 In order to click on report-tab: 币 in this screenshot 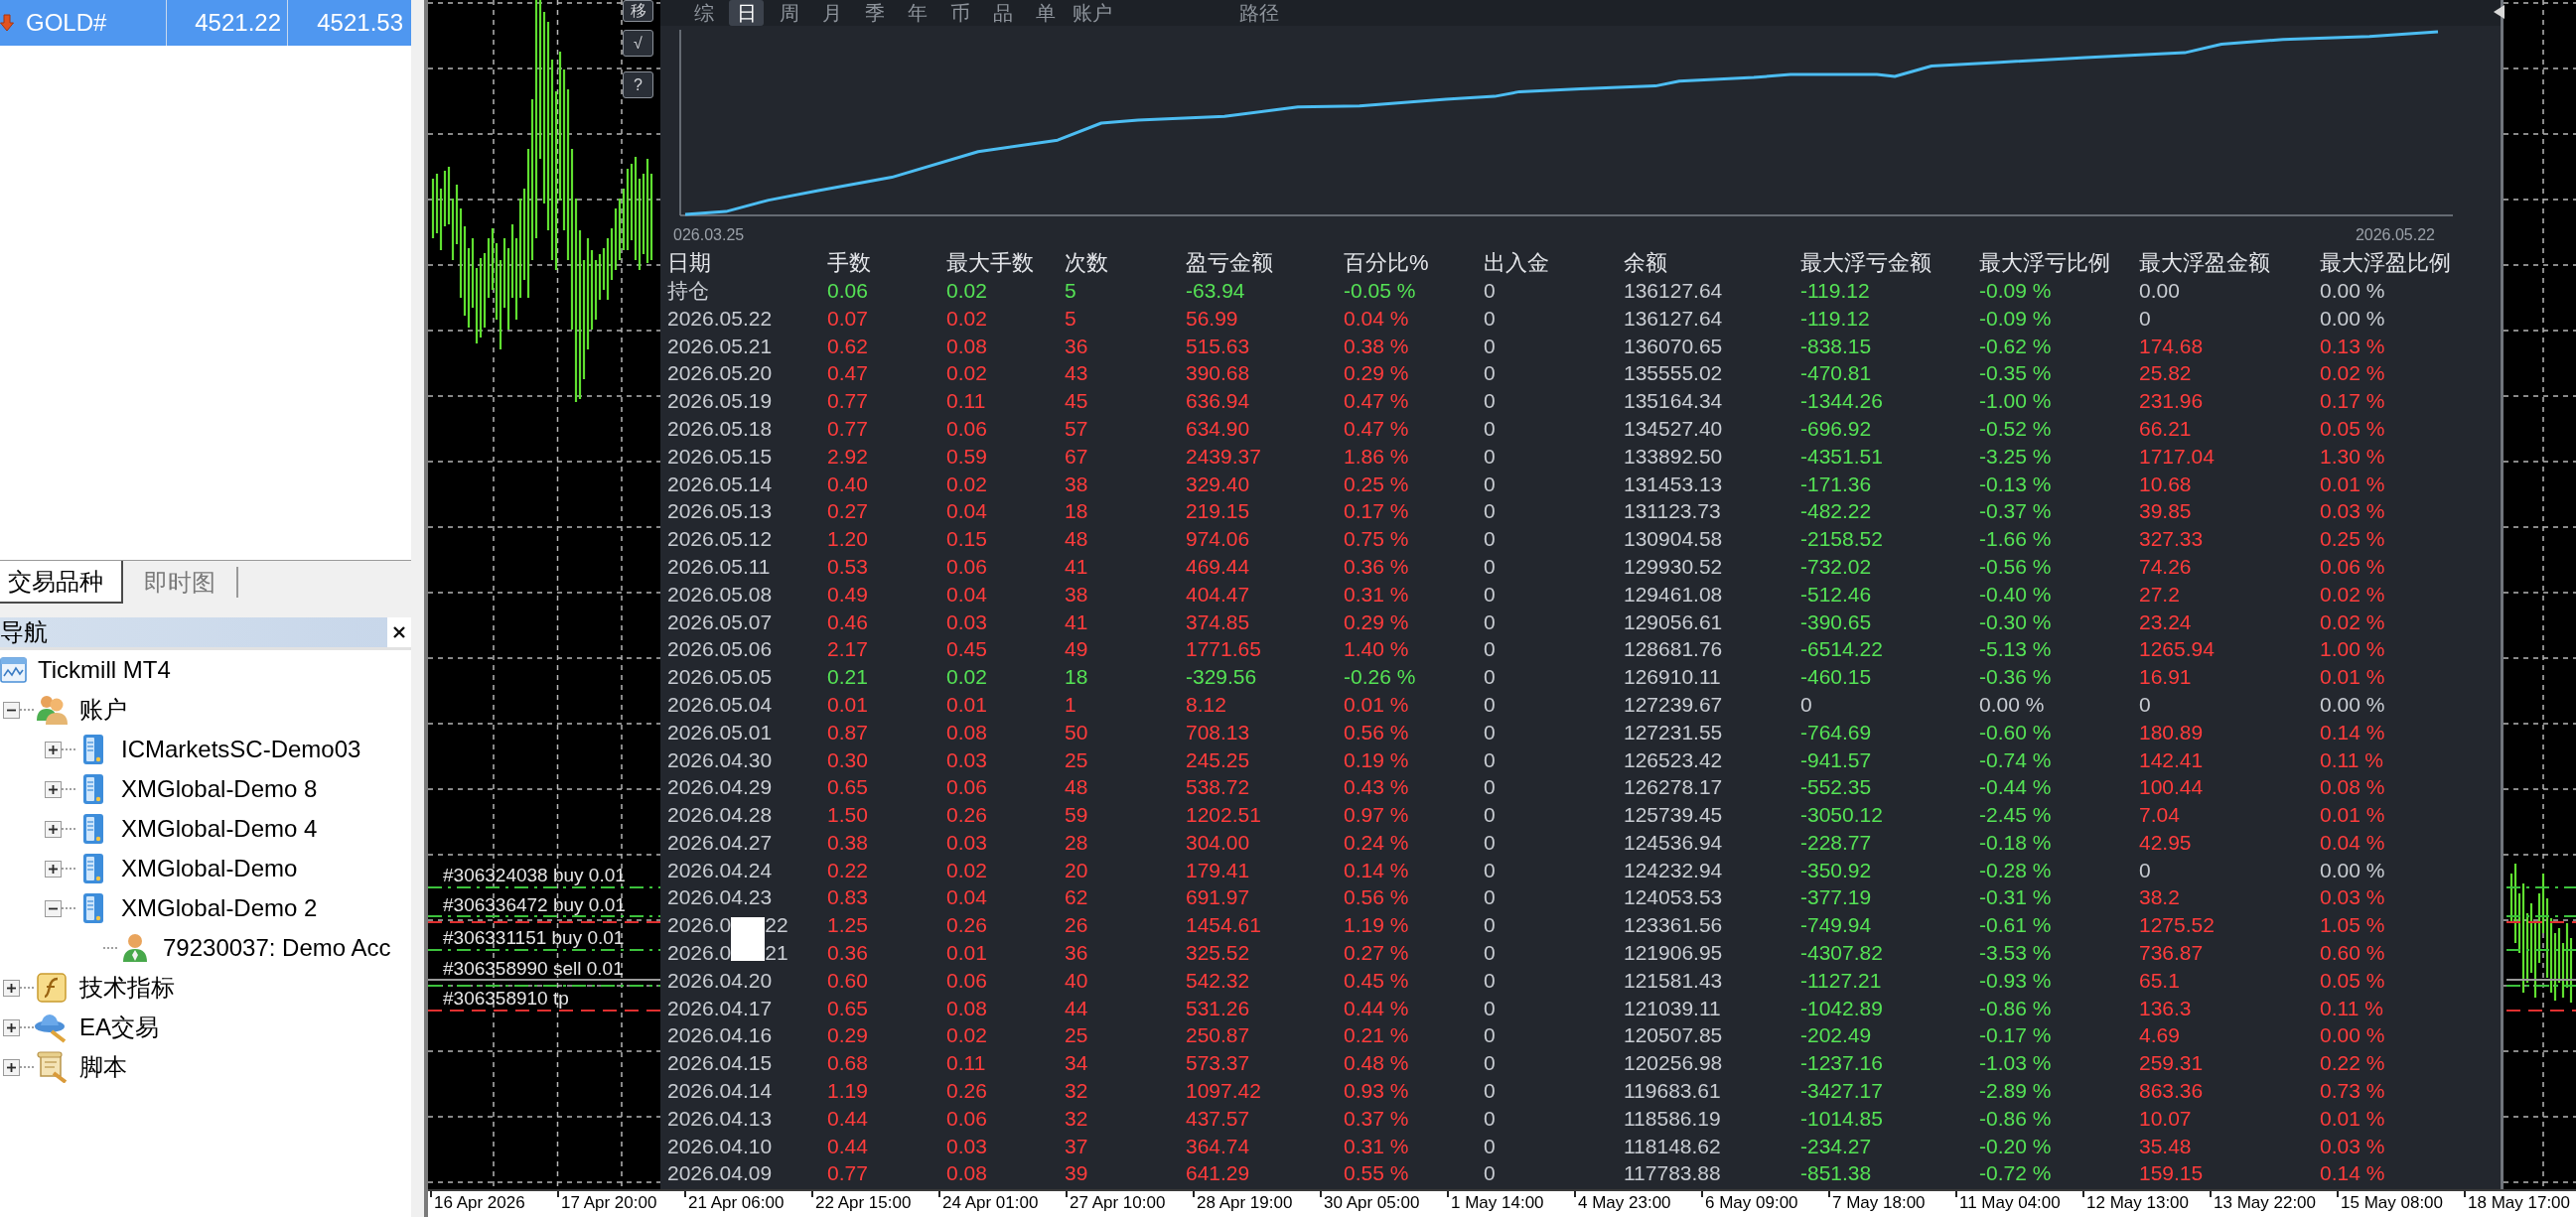, I will do `click(959, 13)`.